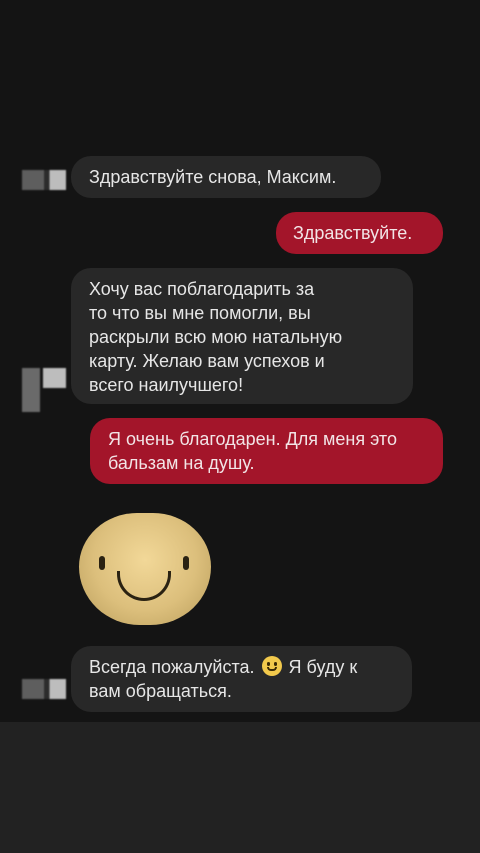 Image resolution: width=480 pixels, height=853 pixels. Describe the element at coordinates (207, 361) in the screenshot. I see `message-text-line: карту. Желаю вам успехов и` at that location.